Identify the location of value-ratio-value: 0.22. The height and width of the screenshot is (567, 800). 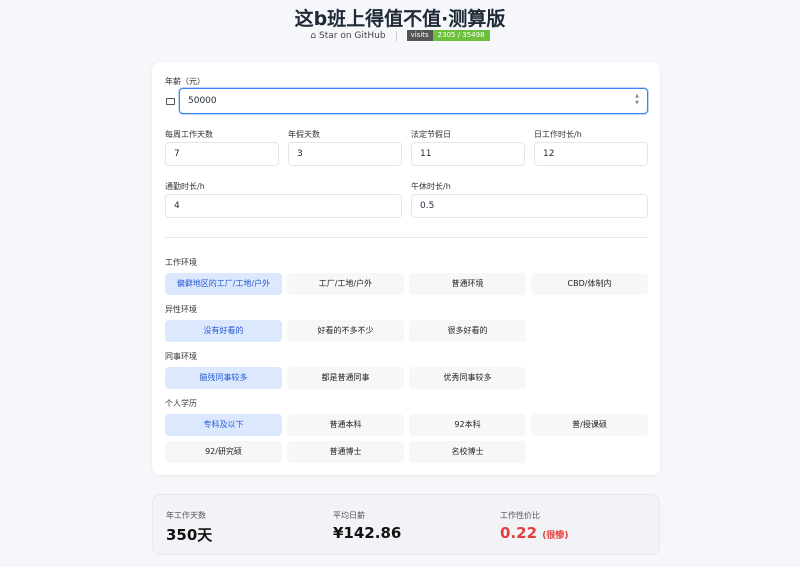
(519, 533).